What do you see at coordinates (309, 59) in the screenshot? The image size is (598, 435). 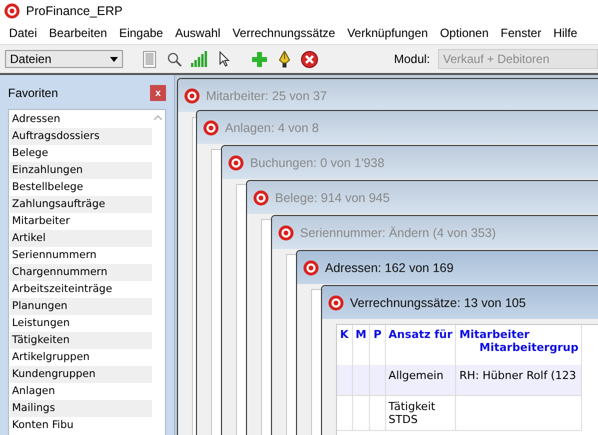 I see `cancel-icon` at bounding box center [309, 59].